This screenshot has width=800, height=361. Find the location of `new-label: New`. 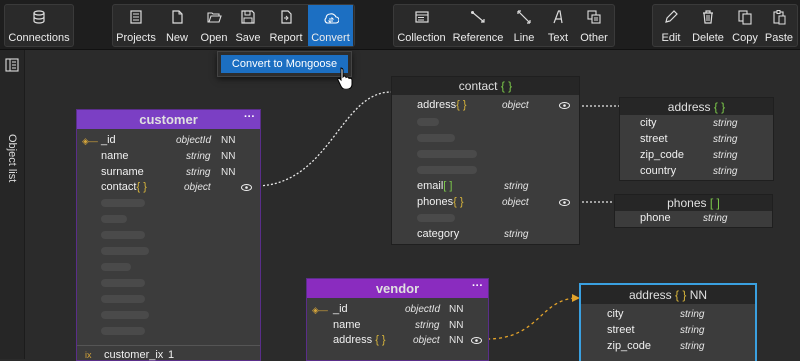

new-label: New is located at coordinates (176, 38).